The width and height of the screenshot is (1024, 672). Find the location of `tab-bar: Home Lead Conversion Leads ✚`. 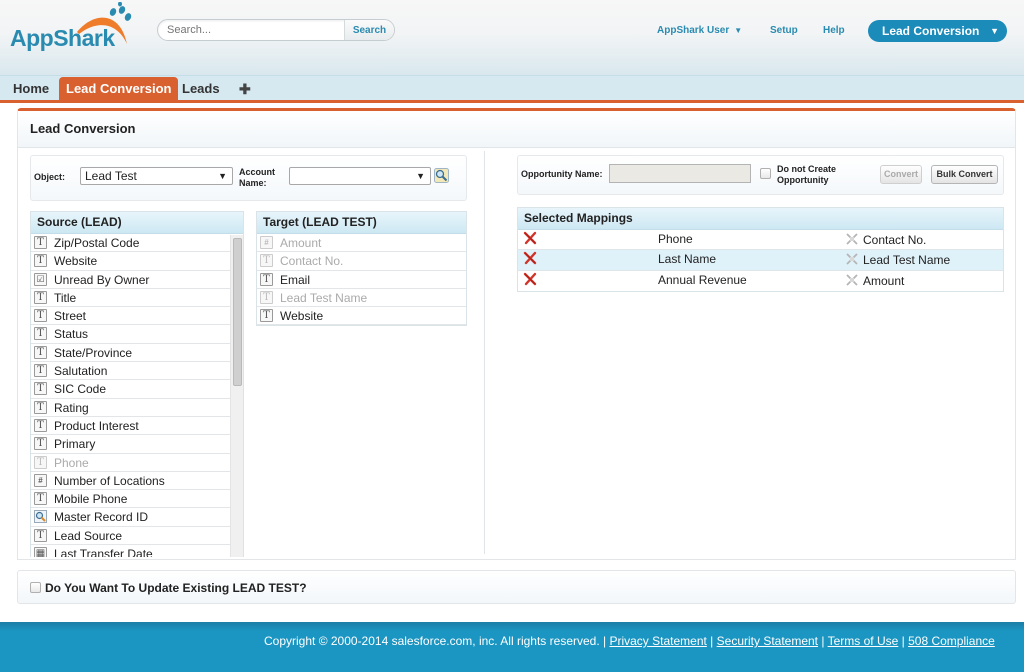

tab-bar: Home Lead Conversion Leads ✚ is located at coordinates (512, 88).